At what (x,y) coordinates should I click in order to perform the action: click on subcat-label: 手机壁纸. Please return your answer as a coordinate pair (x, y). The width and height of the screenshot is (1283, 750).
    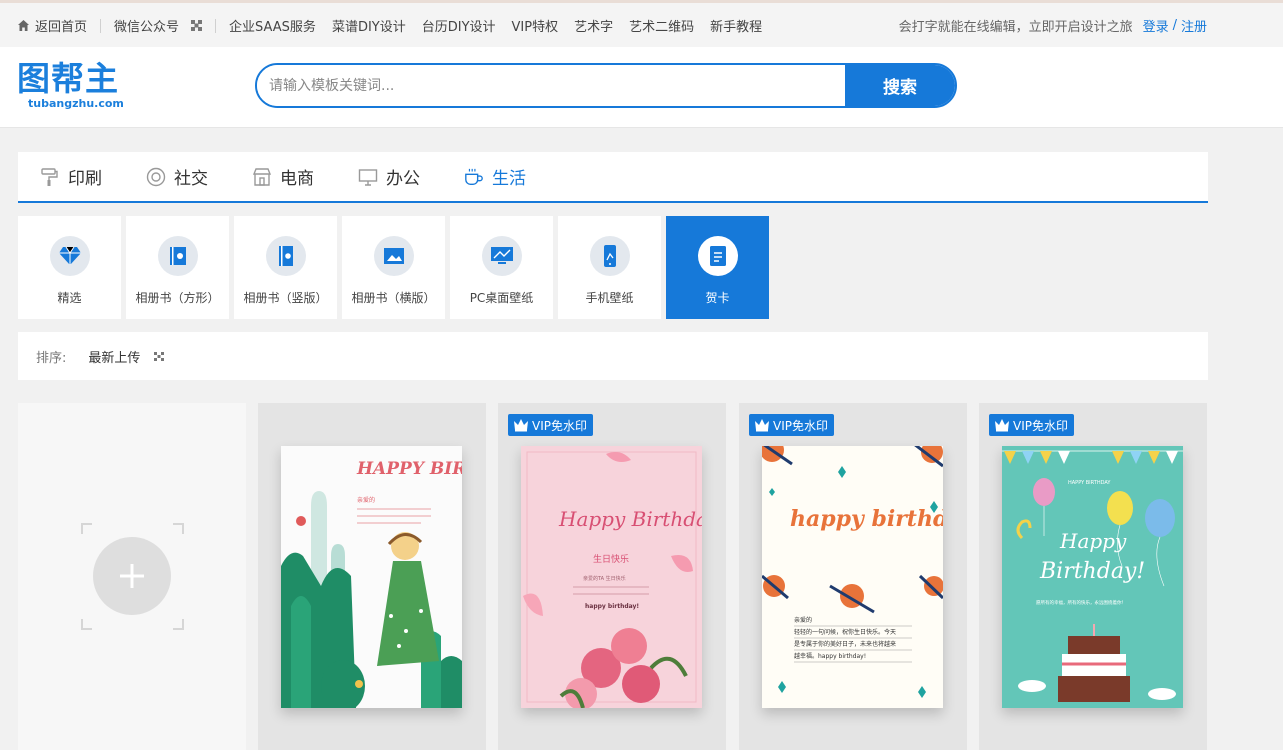
    Looking at the image, I should click on (609, 298).